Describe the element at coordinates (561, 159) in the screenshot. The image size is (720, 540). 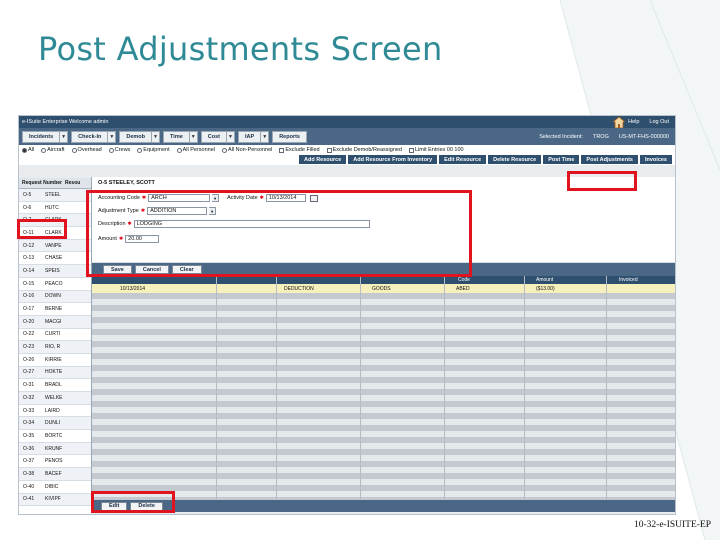
I see `tab-post-time: Post Time` at that location.